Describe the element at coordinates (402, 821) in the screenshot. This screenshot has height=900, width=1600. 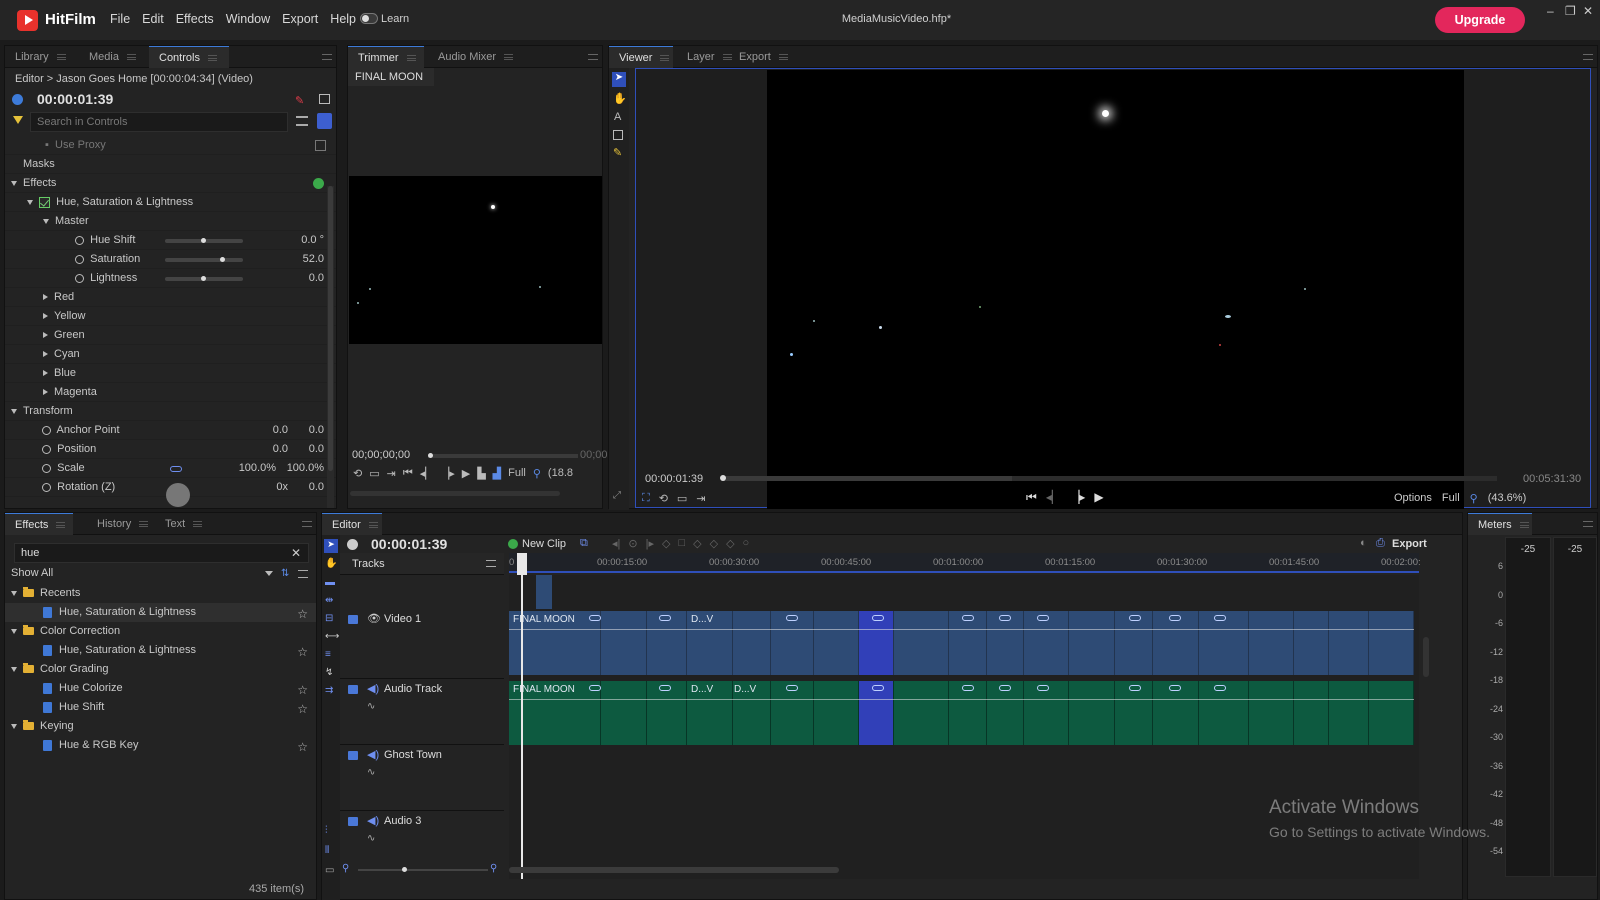
I see `track-name: Audio 3` at that location.